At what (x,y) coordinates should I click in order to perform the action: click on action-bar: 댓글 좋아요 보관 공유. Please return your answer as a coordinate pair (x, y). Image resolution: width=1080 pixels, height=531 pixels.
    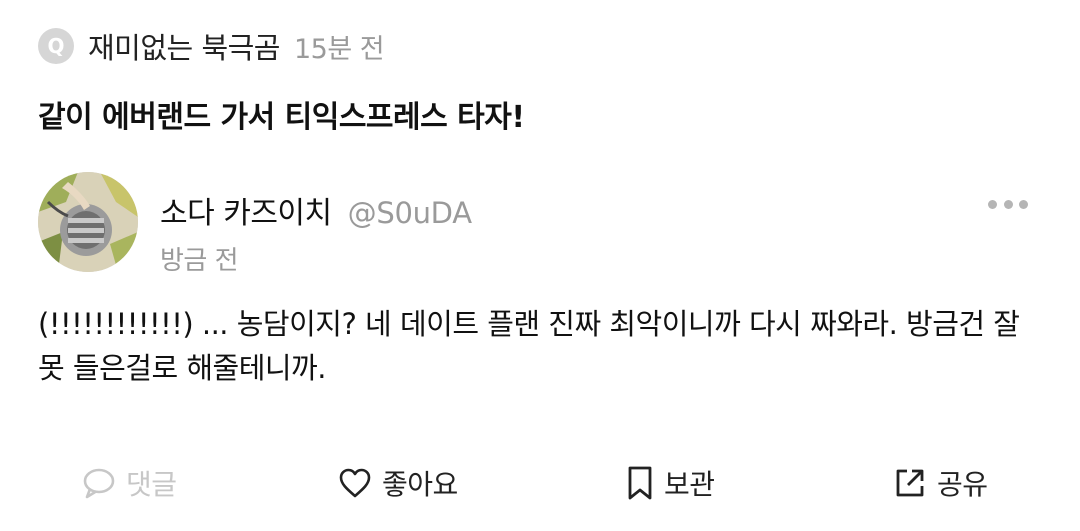
    Looking at the image, I should click on (540, 483).